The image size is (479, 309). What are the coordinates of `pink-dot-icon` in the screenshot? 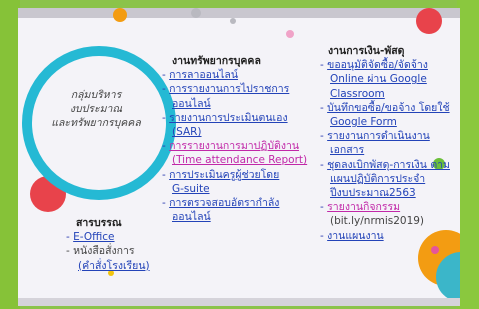 It's located at (290, 34).